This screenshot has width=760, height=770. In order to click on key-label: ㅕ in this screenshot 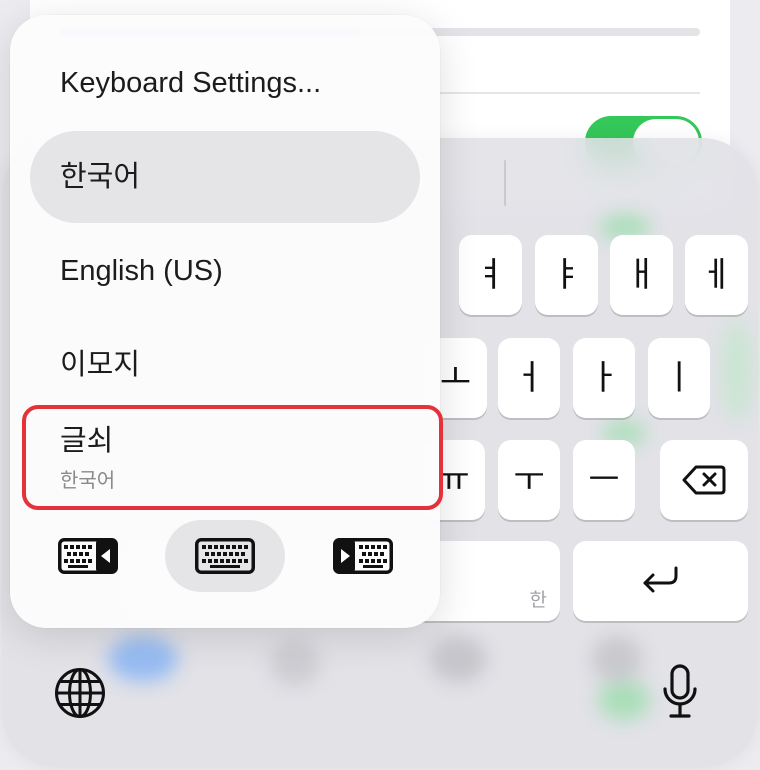, I will do `click(490, 275)`.